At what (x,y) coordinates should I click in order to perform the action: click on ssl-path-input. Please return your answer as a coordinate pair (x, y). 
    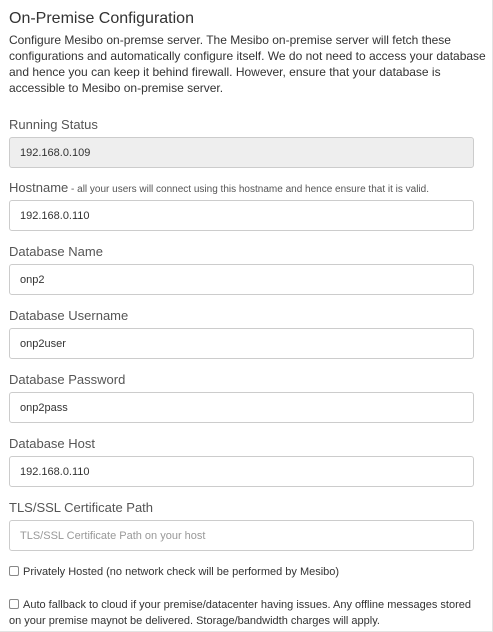
    Looking at the image, I should click on (241, 535).